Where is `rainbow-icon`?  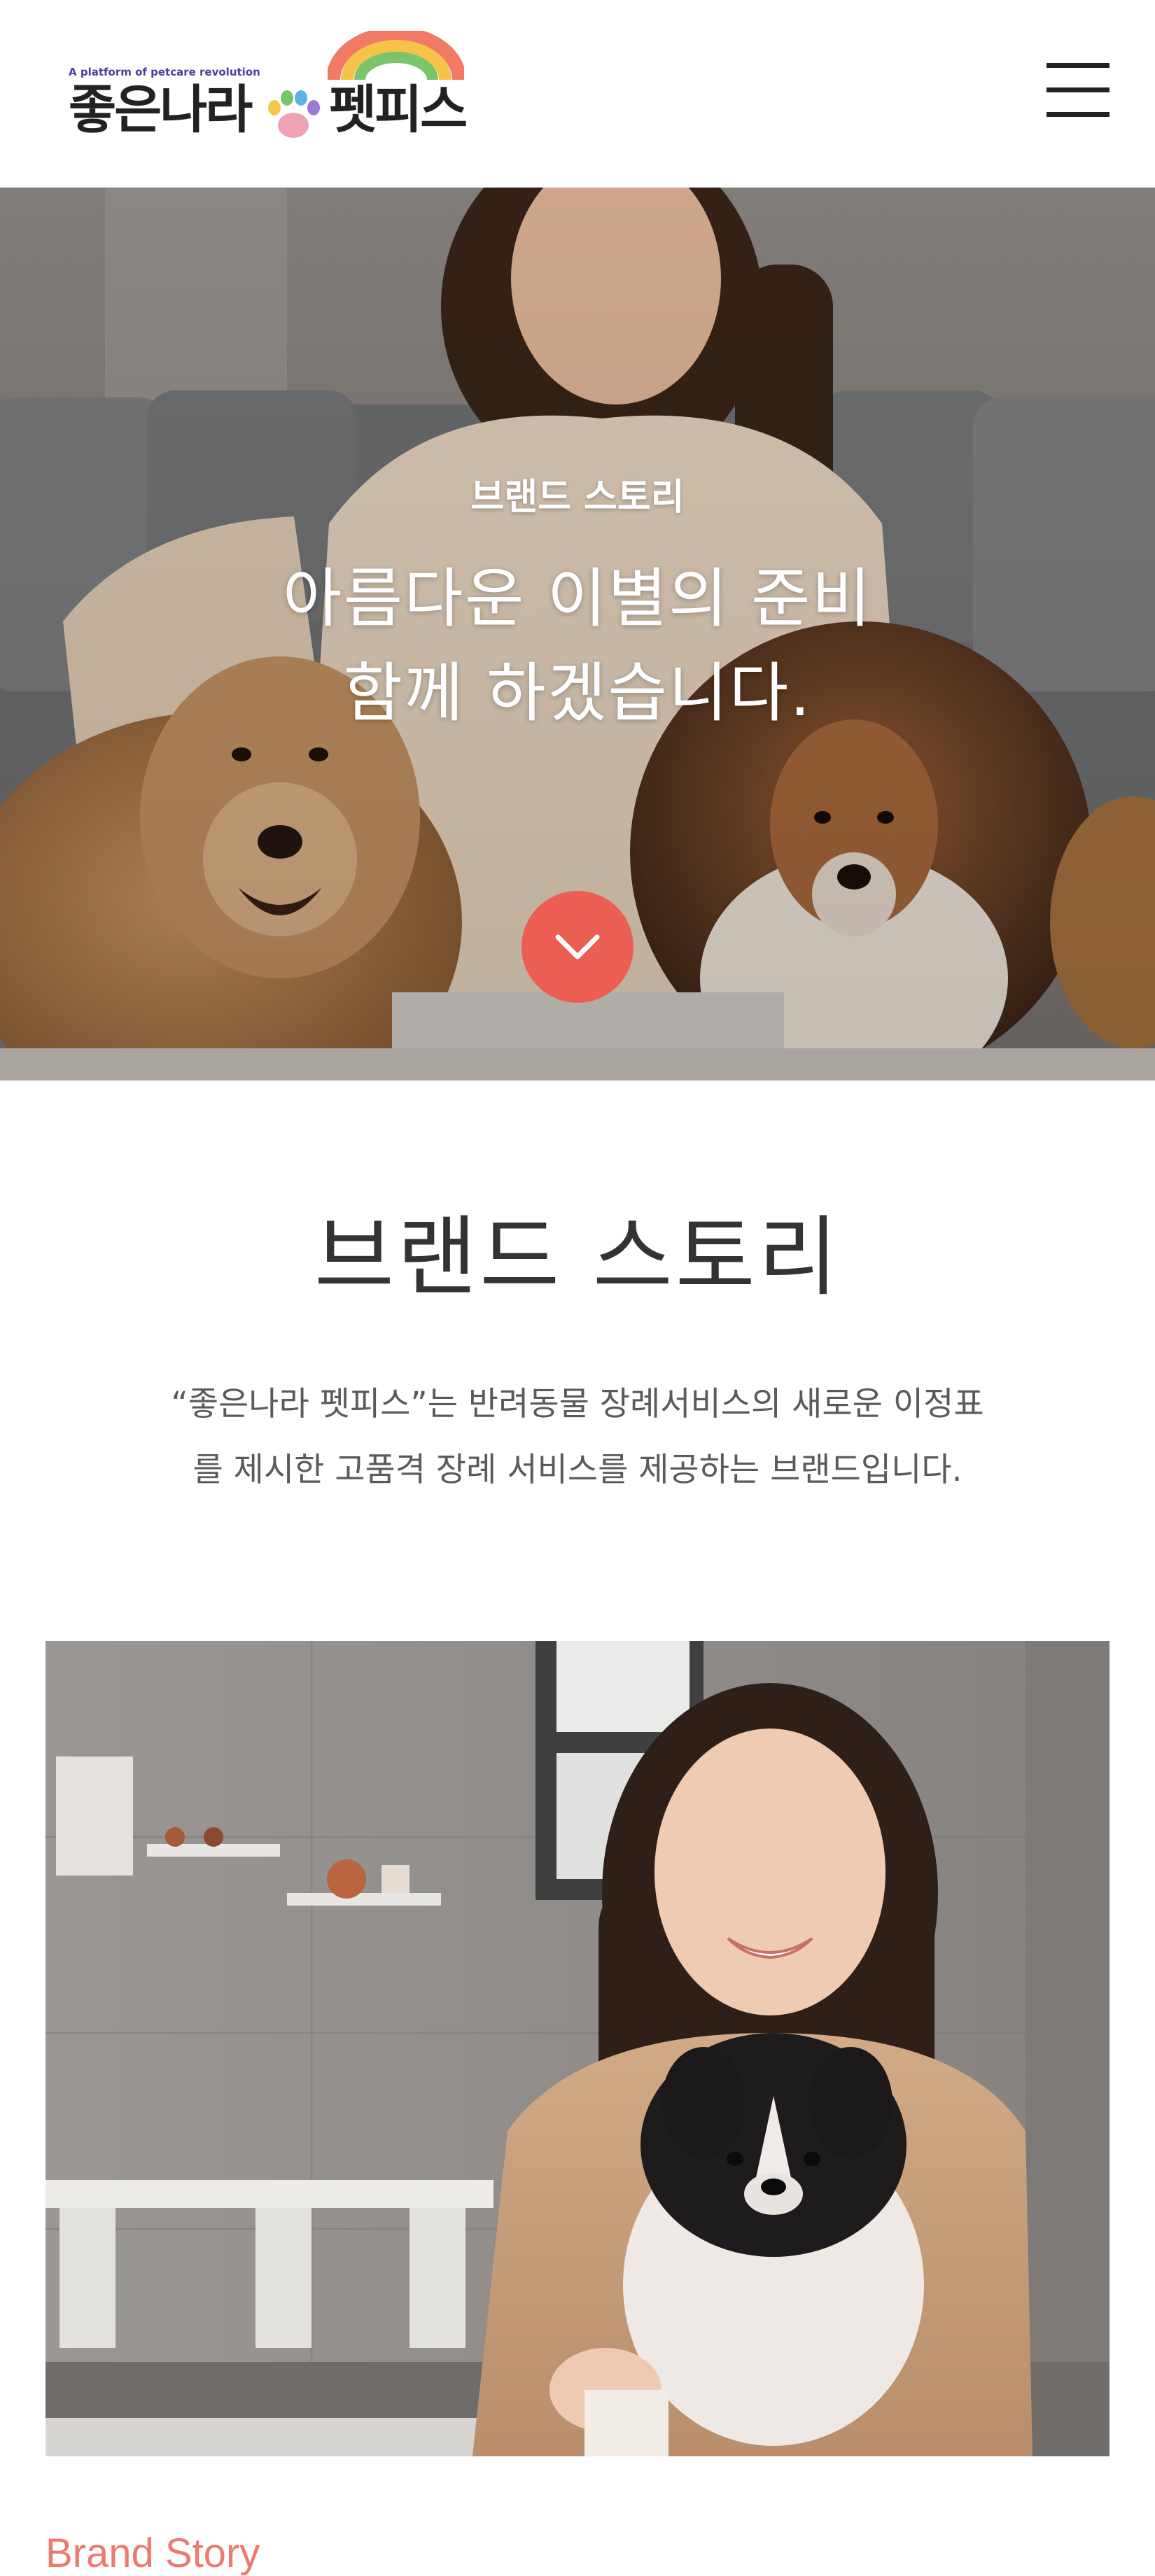
rainbow-icon is located at coordinates (396, 55).